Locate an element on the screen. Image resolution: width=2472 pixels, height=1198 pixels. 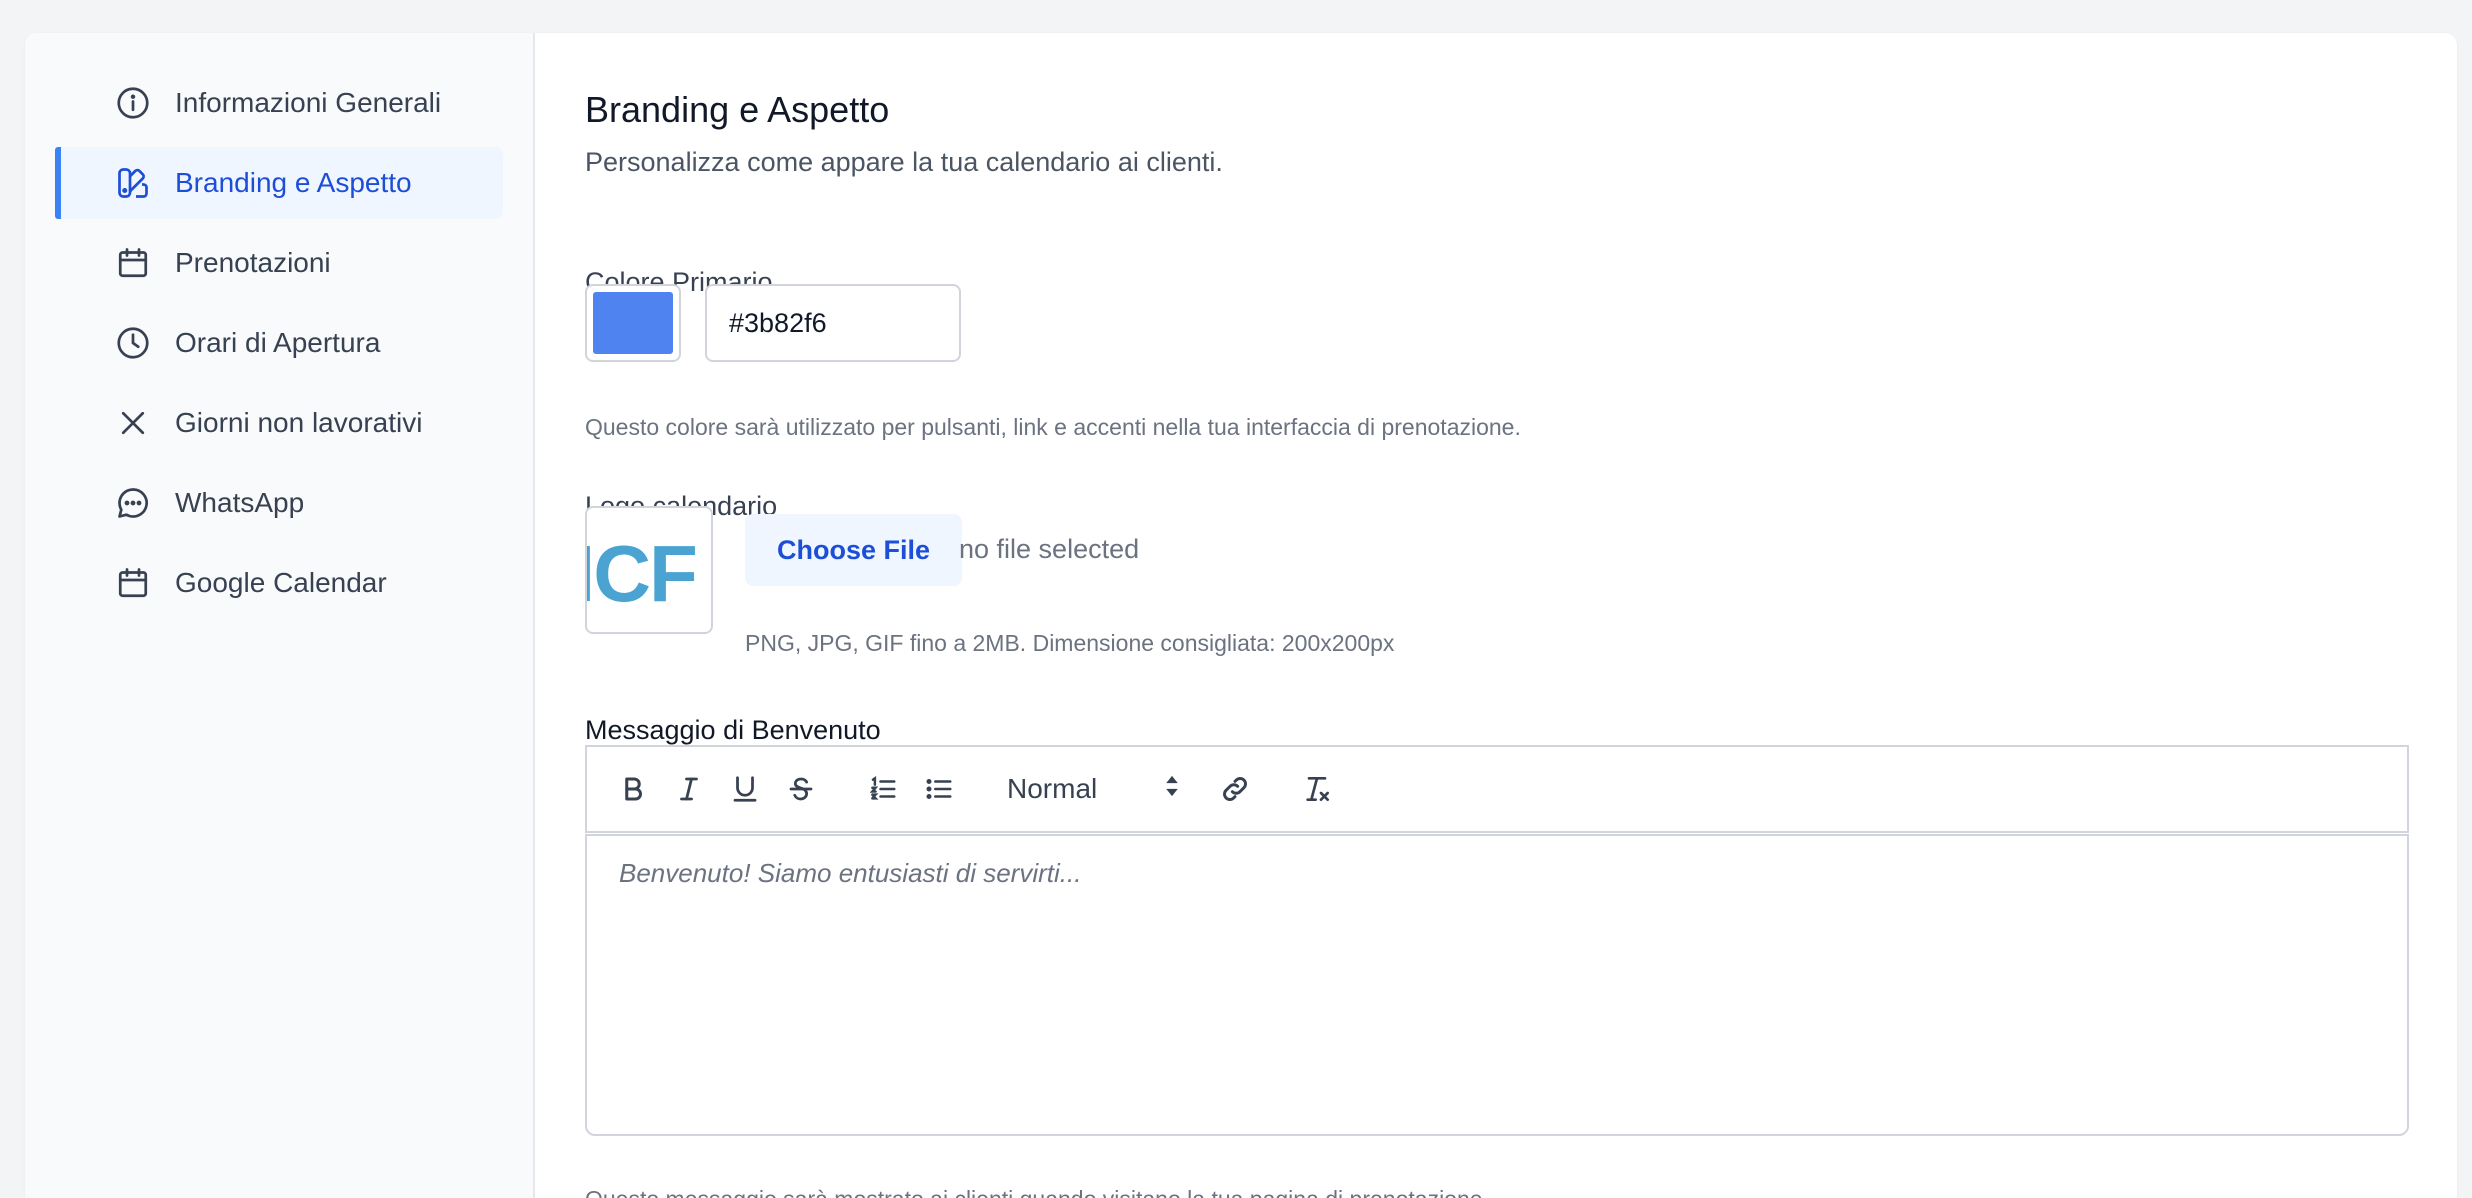
page-title: Branding e Aspetto is located at coordinates (737, 109).